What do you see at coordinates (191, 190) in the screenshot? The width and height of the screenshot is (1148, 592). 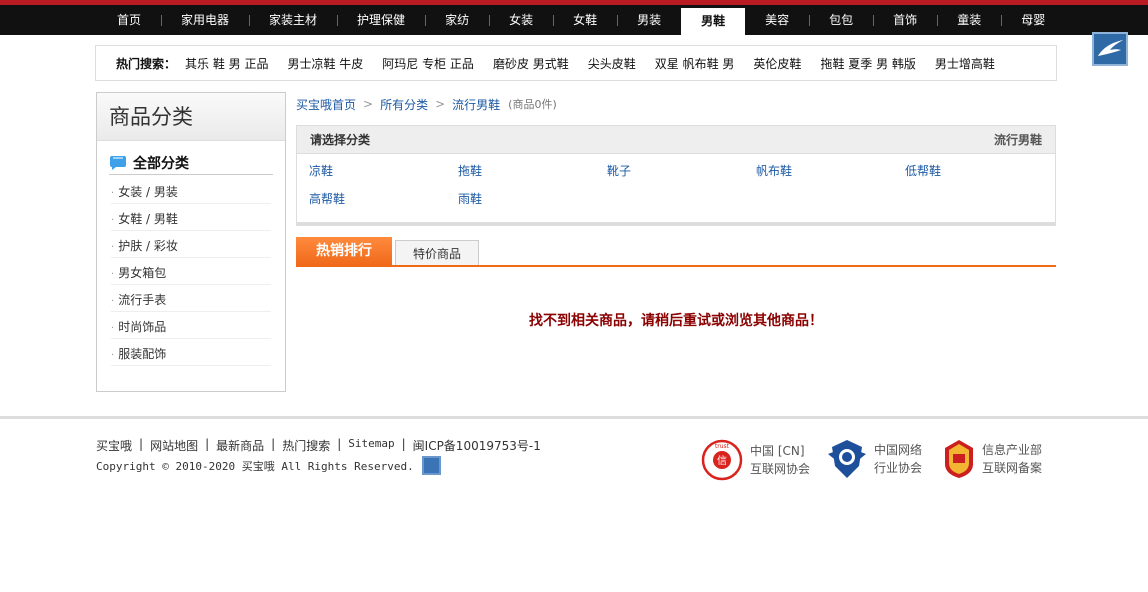 I see `sidebar-item: · 女装 / 男装` at bounding box center [191, 190].